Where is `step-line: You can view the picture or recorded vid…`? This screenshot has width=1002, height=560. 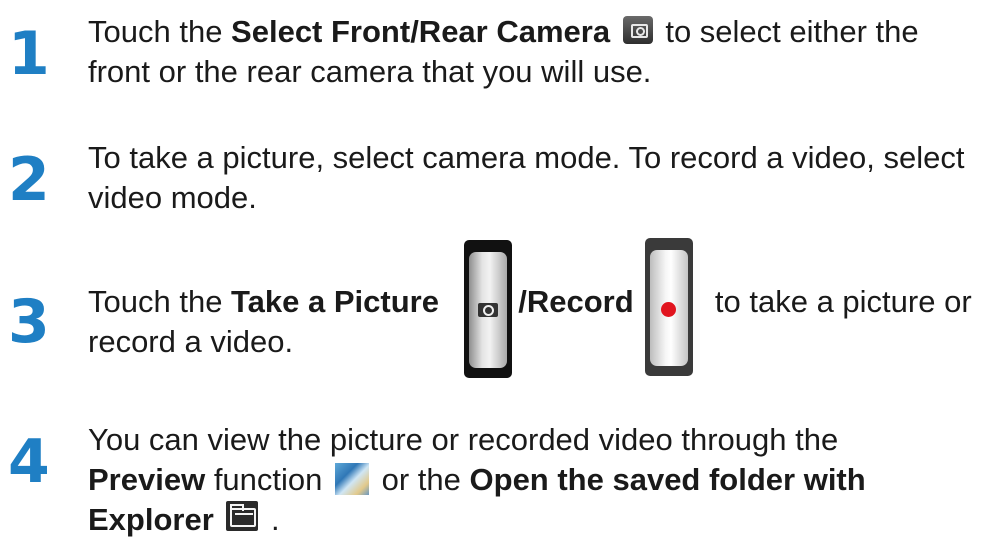 step-line: You can view the picture or recorded vid… is located at coordinates (463, 439).